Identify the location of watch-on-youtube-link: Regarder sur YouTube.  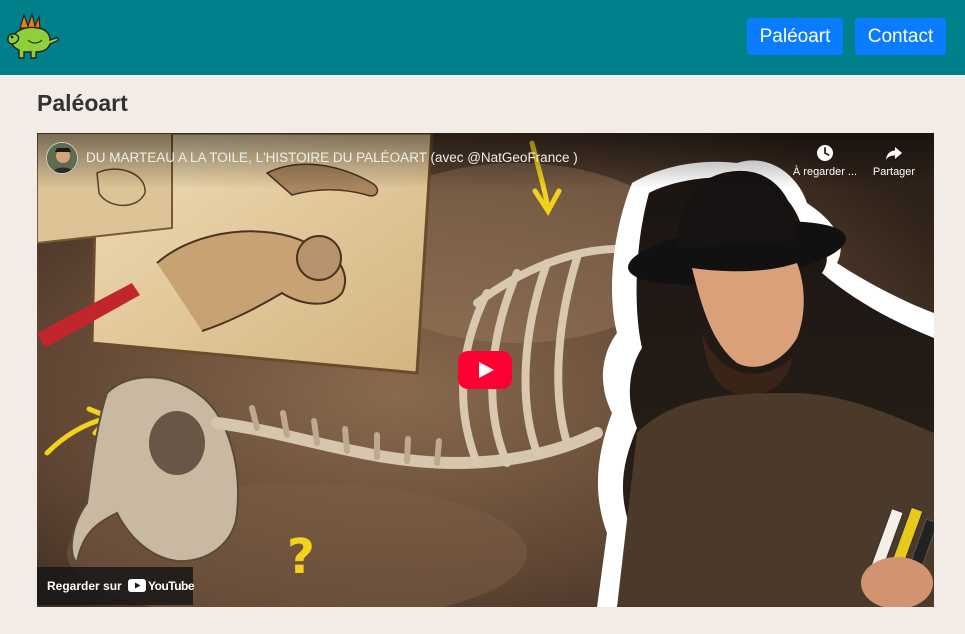
(116, 586).